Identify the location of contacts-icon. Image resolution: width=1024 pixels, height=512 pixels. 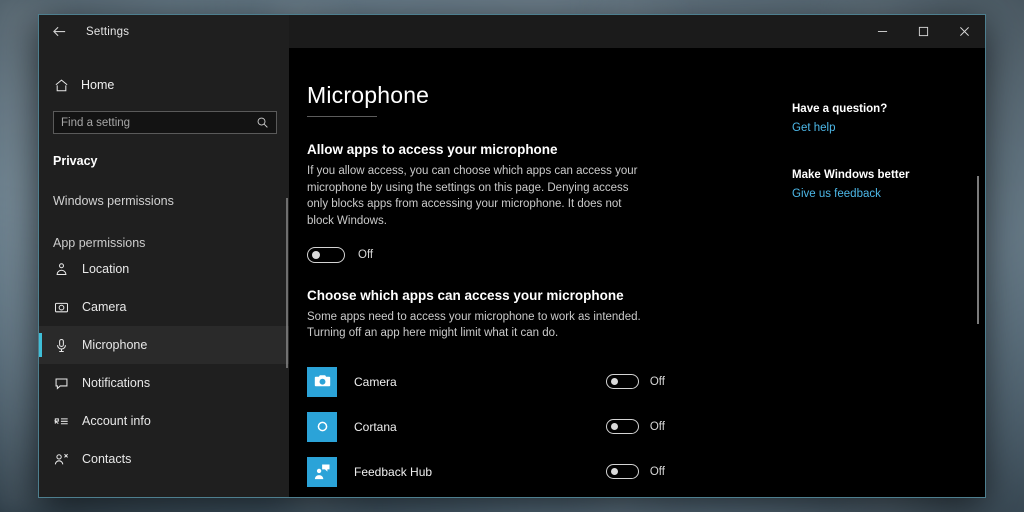
(61, 459).